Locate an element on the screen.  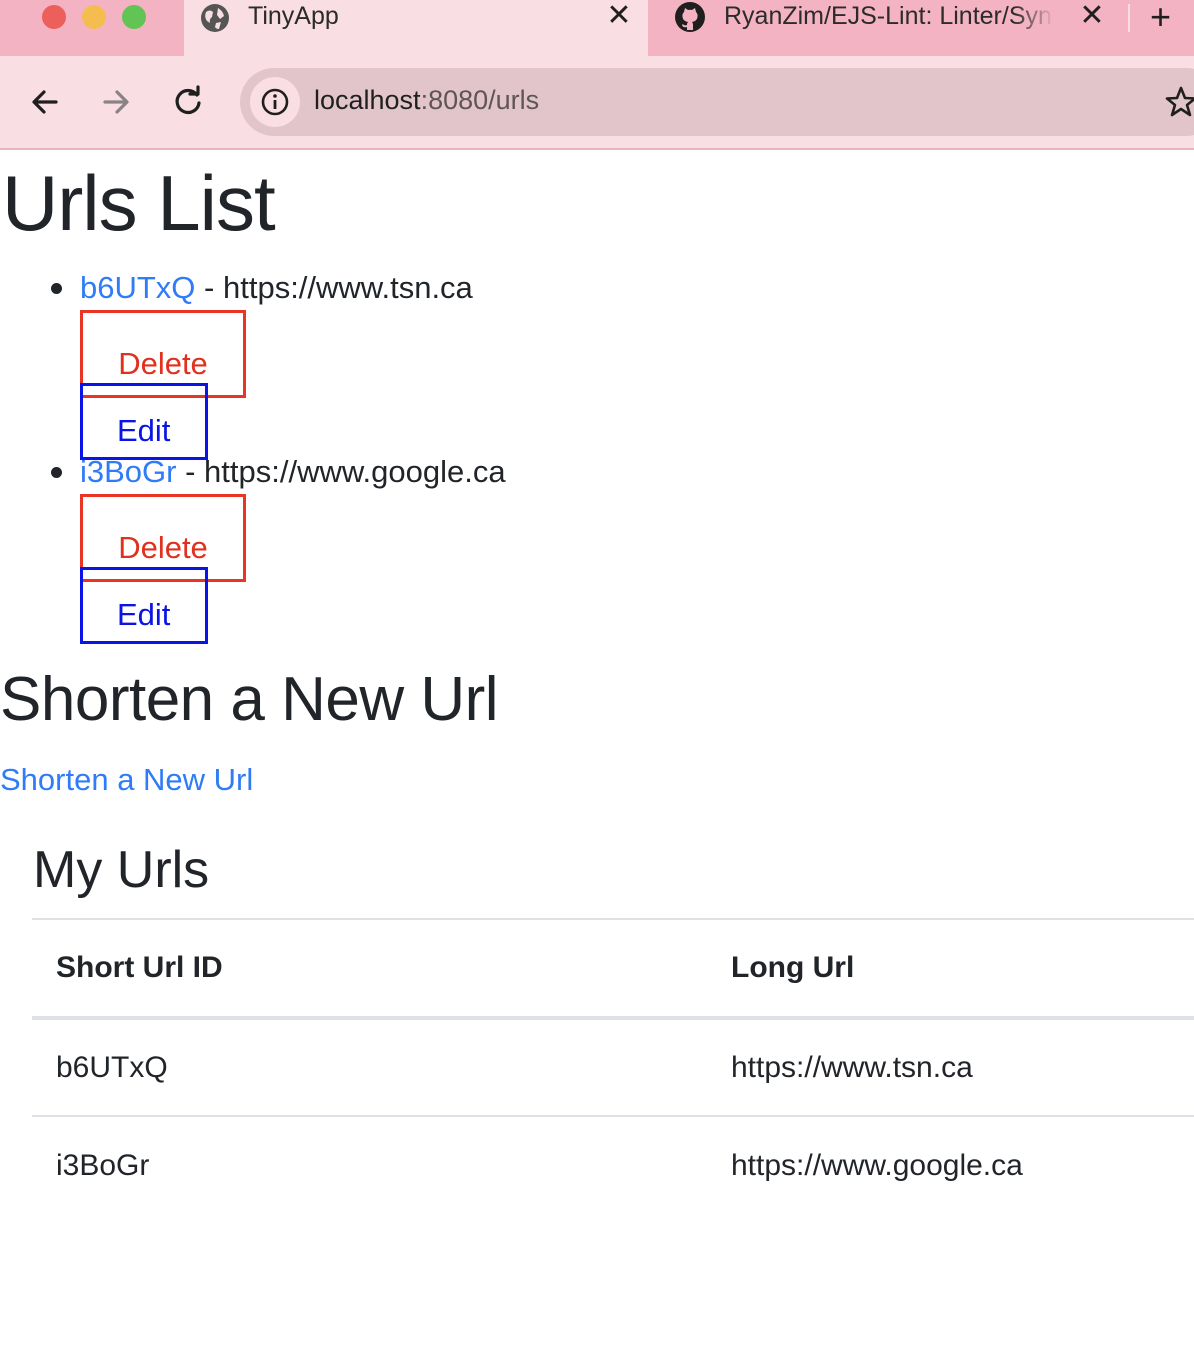
short-url-link: b6UTxQ is located at coordinates (137, 287).